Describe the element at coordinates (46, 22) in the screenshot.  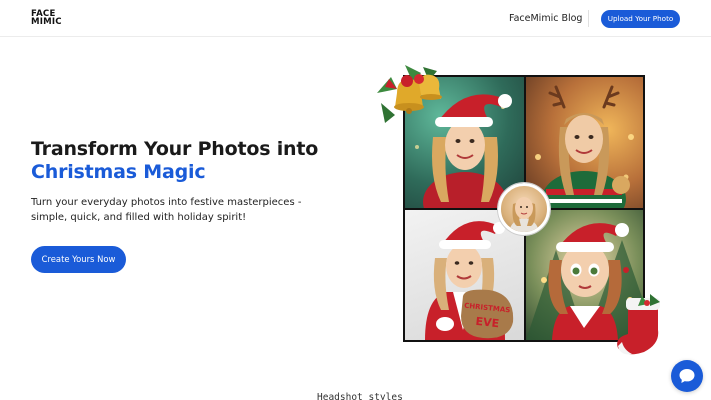
I see `logo-line-2: MIMIC` at that location.